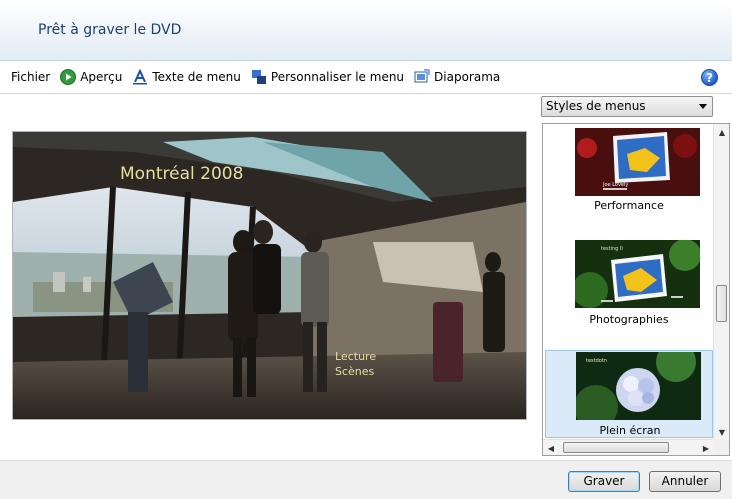 This screenshot has width=732, height=499. Describe the element at coordinates (196, 77) in the screenshot. I see `menu-text-label: Texte de menu` at that location.